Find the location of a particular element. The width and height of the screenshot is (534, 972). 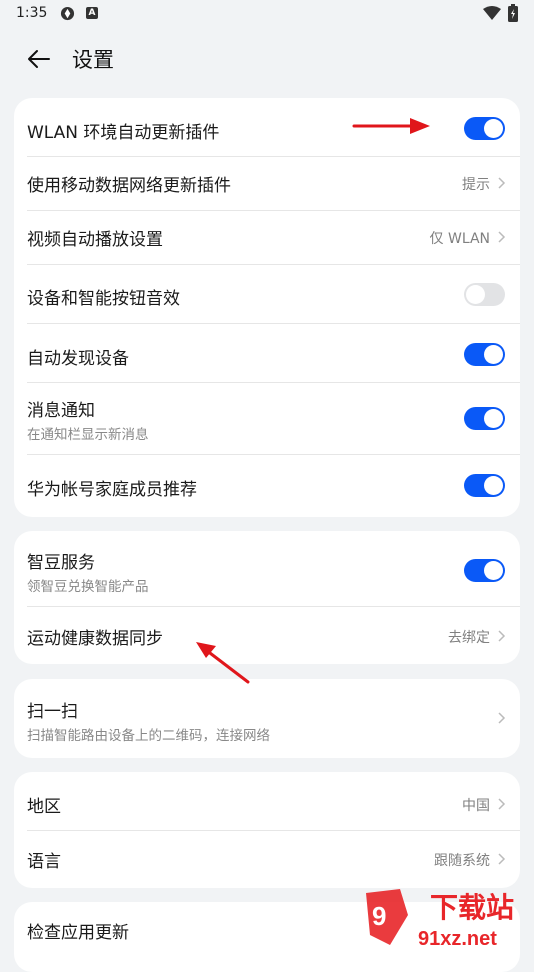

notifications-toggle is located at coordinates (484, 418).